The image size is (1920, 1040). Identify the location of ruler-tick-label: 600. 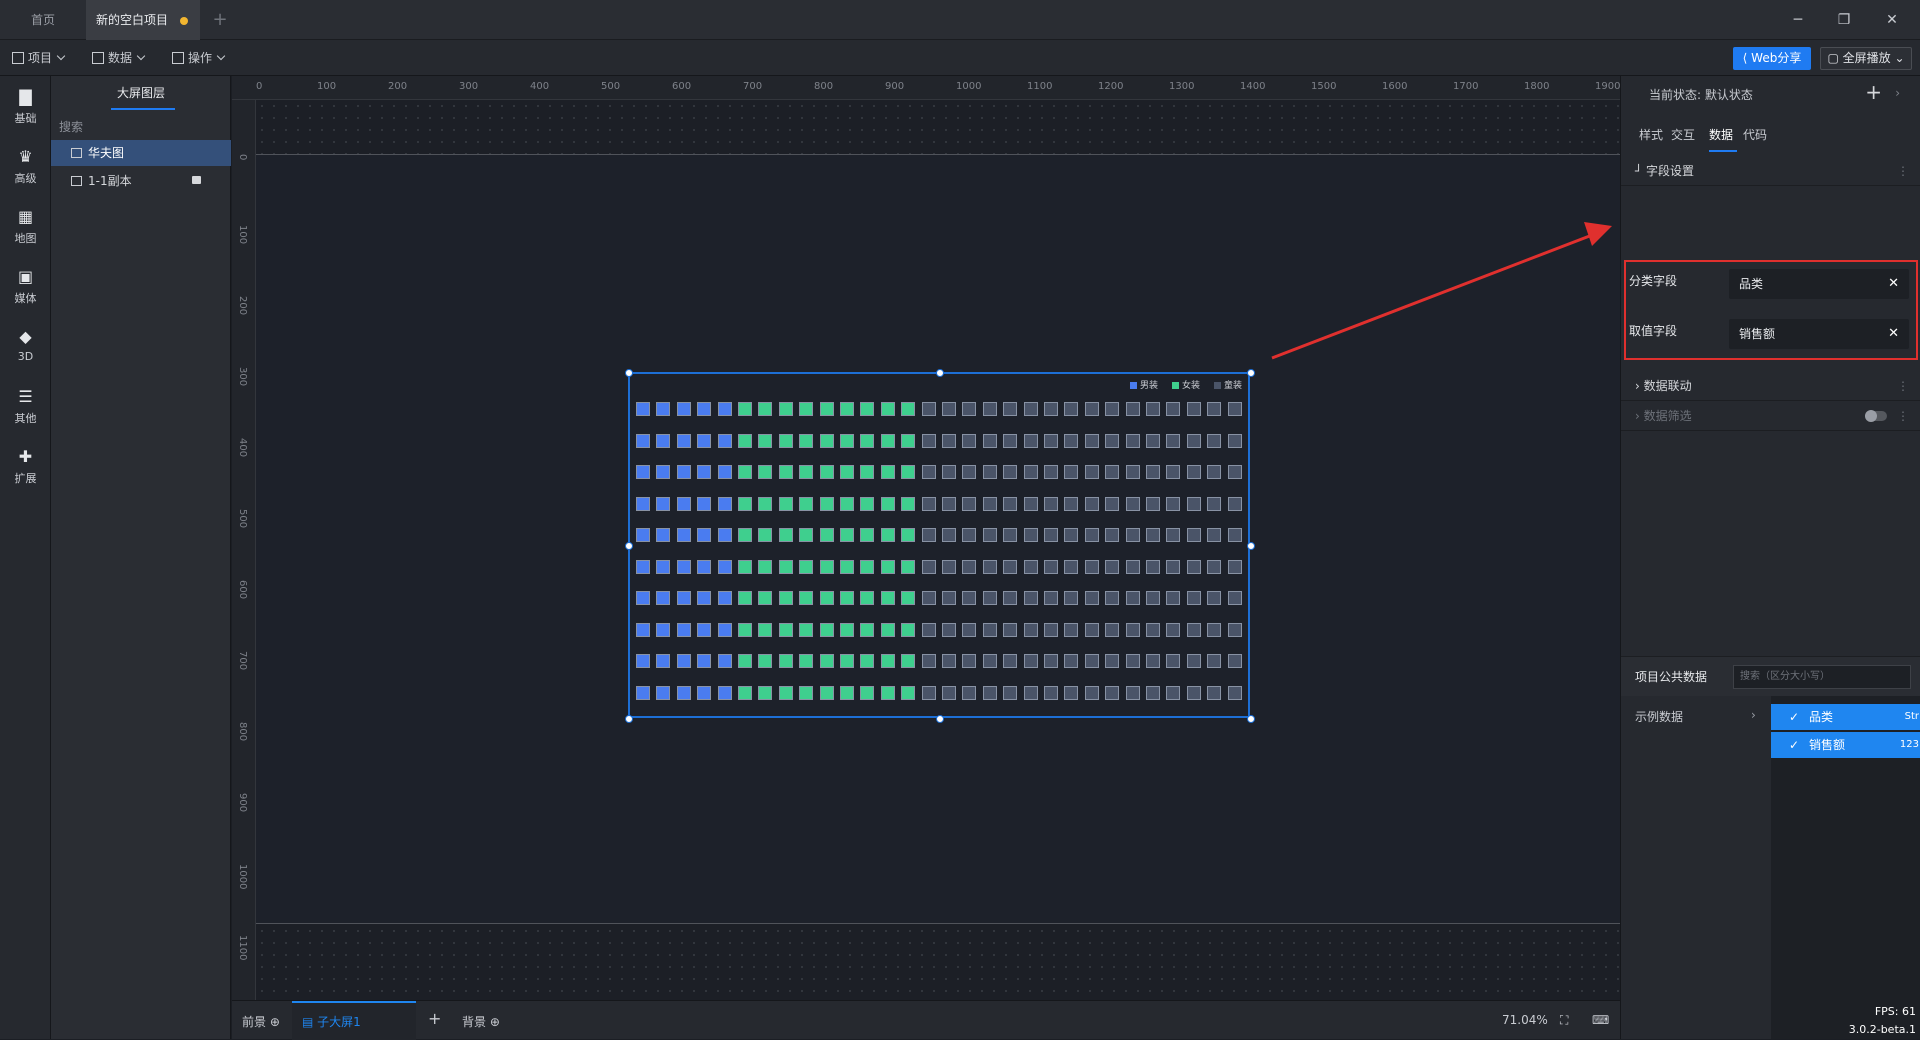
(242, 590).